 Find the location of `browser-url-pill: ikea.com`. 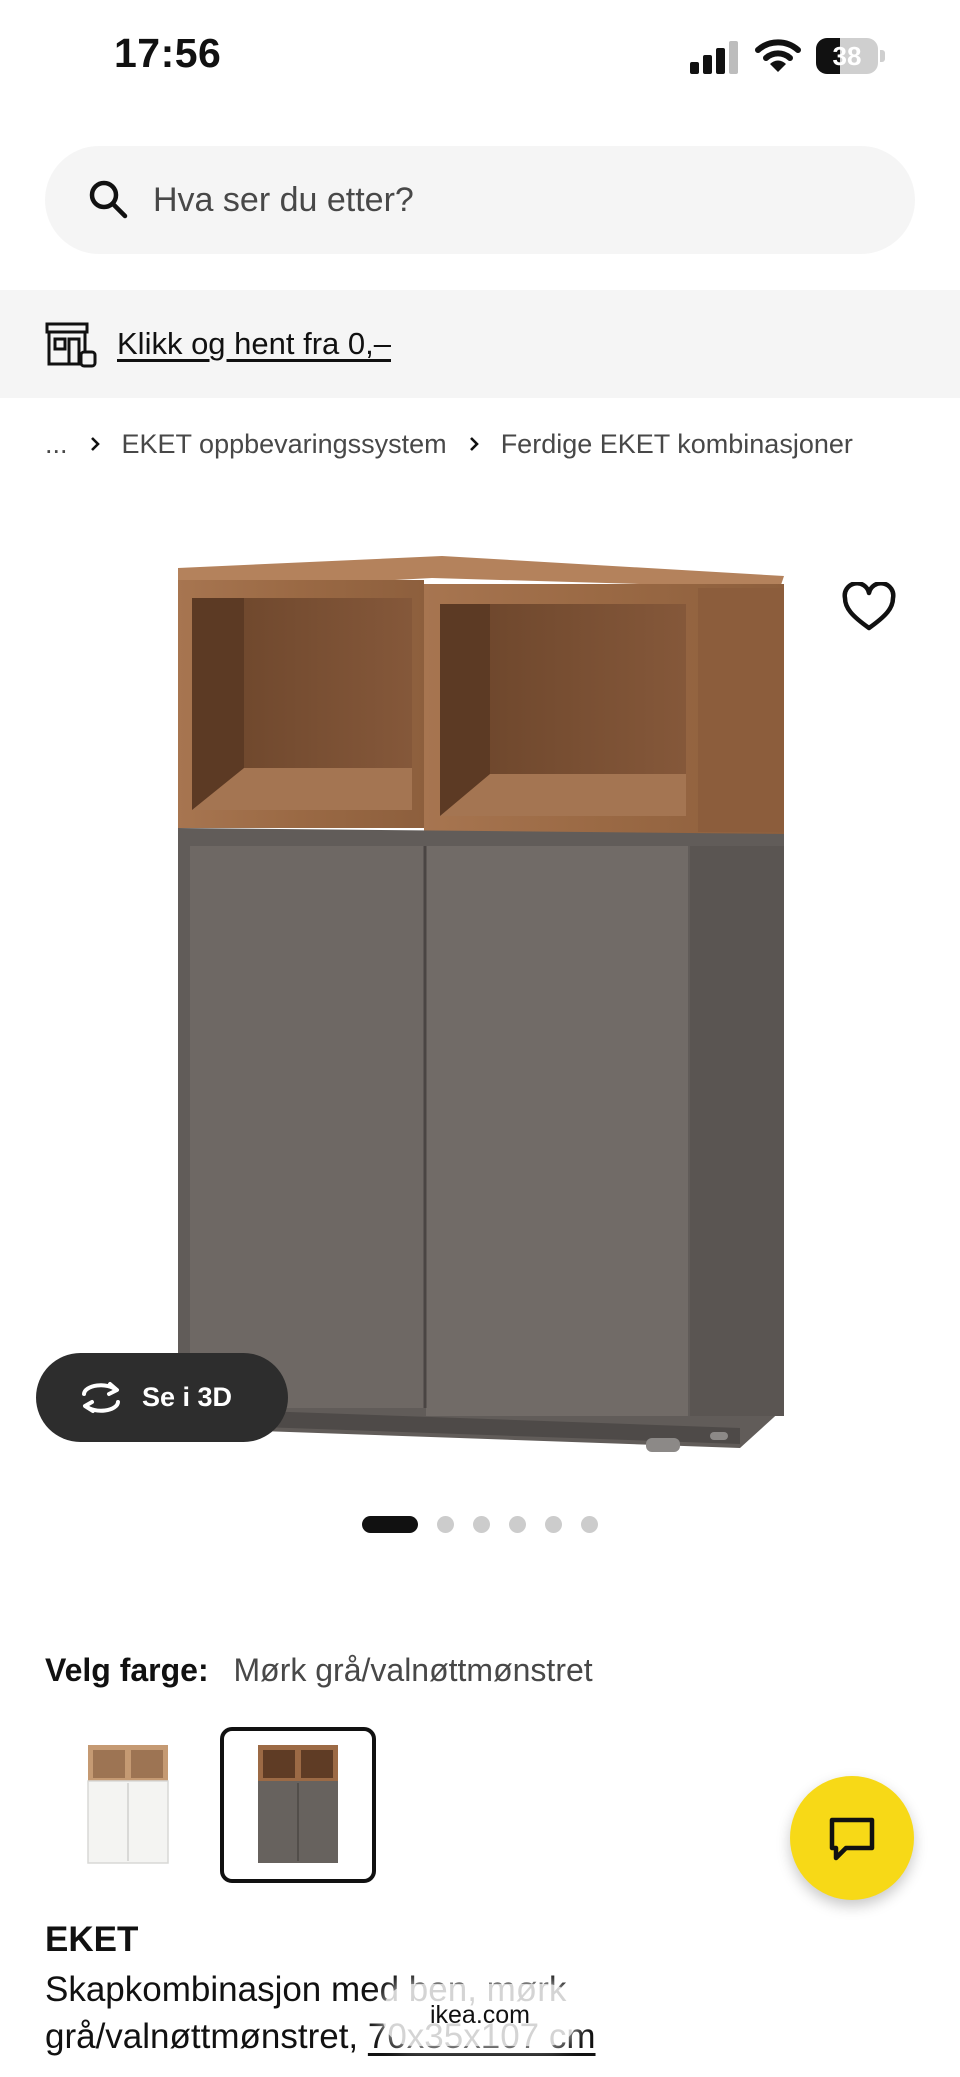

browser-url-pill: ikea.com is located at coordinates (480, 2015).